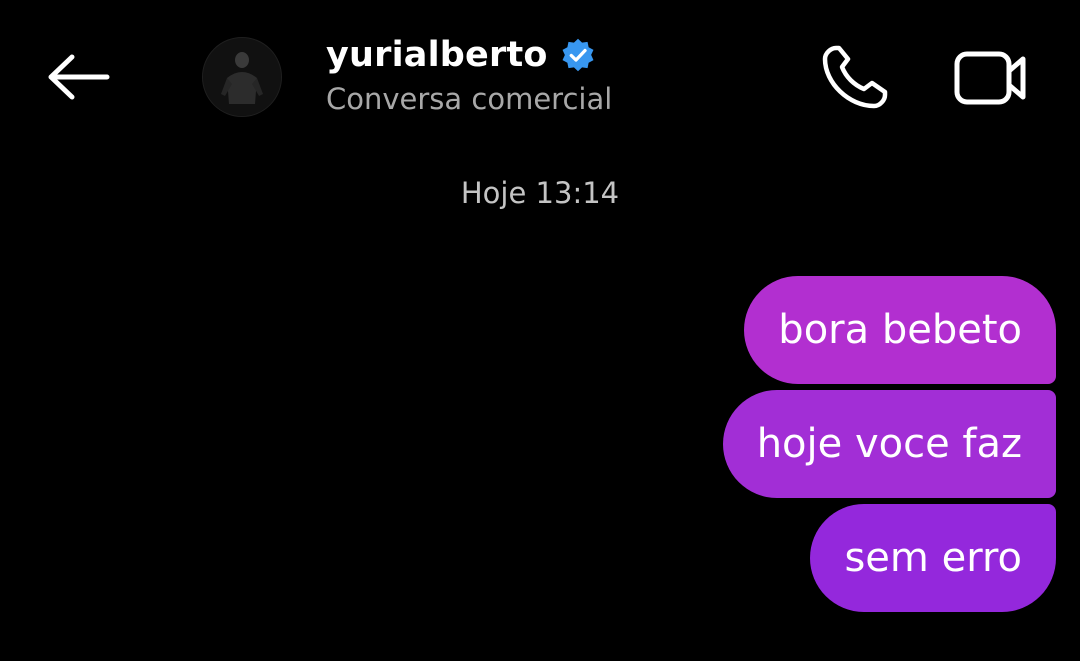  I want to click on conversation-type: Conversa comercial, so click(469, 99).